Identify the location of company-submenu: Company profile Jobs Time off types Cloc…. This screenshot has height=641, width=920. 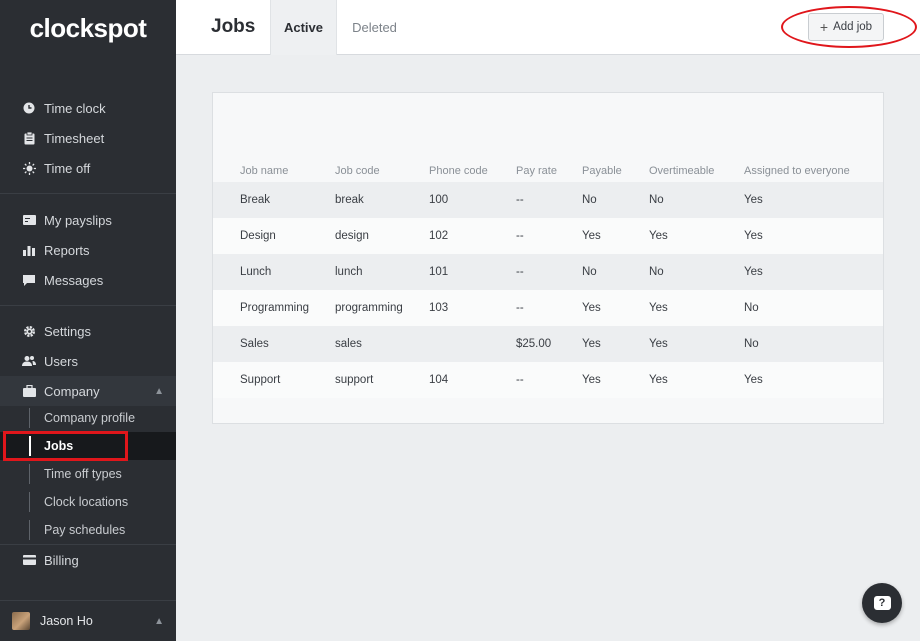
(88, 474).